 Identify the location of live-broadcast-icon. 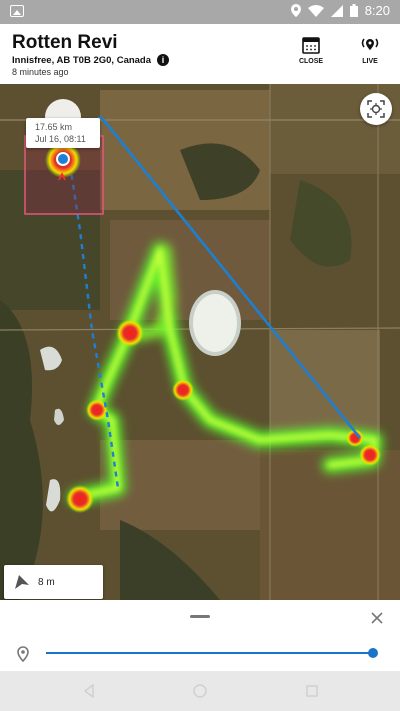
(370, 44).